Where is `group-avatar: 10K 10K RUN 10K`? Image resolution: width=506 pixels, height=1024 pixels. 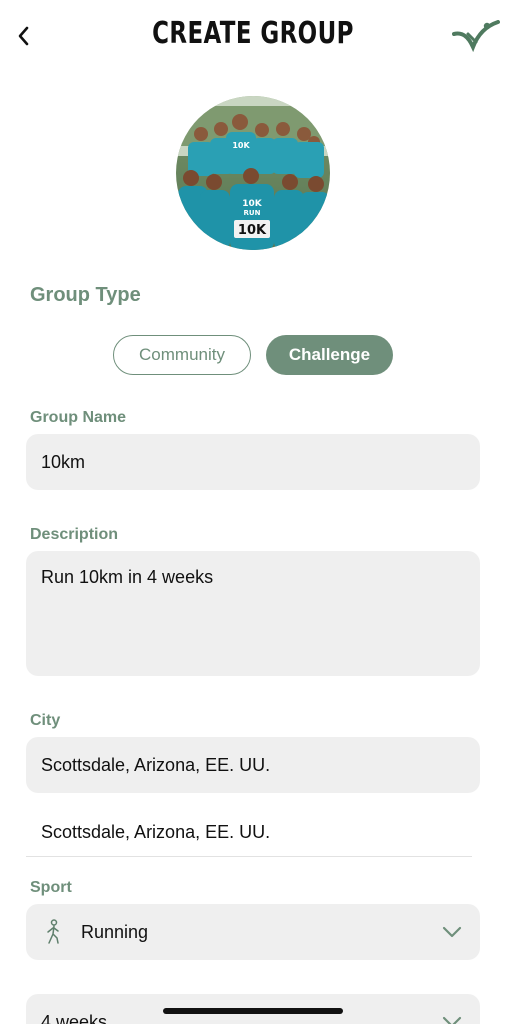
group-avatar: 10K 10K RUN 10K is located at coordinates (253, 173).